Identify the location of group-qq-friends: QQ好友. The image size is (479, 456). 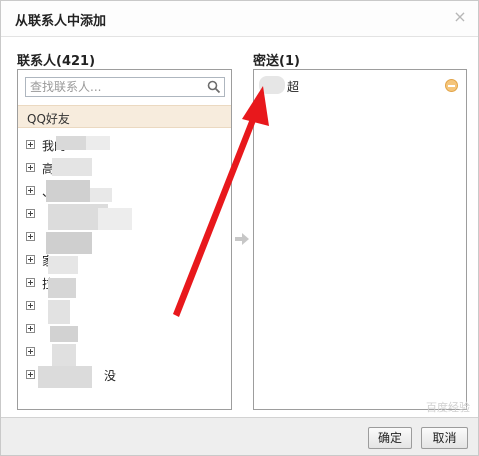
(124, 116).